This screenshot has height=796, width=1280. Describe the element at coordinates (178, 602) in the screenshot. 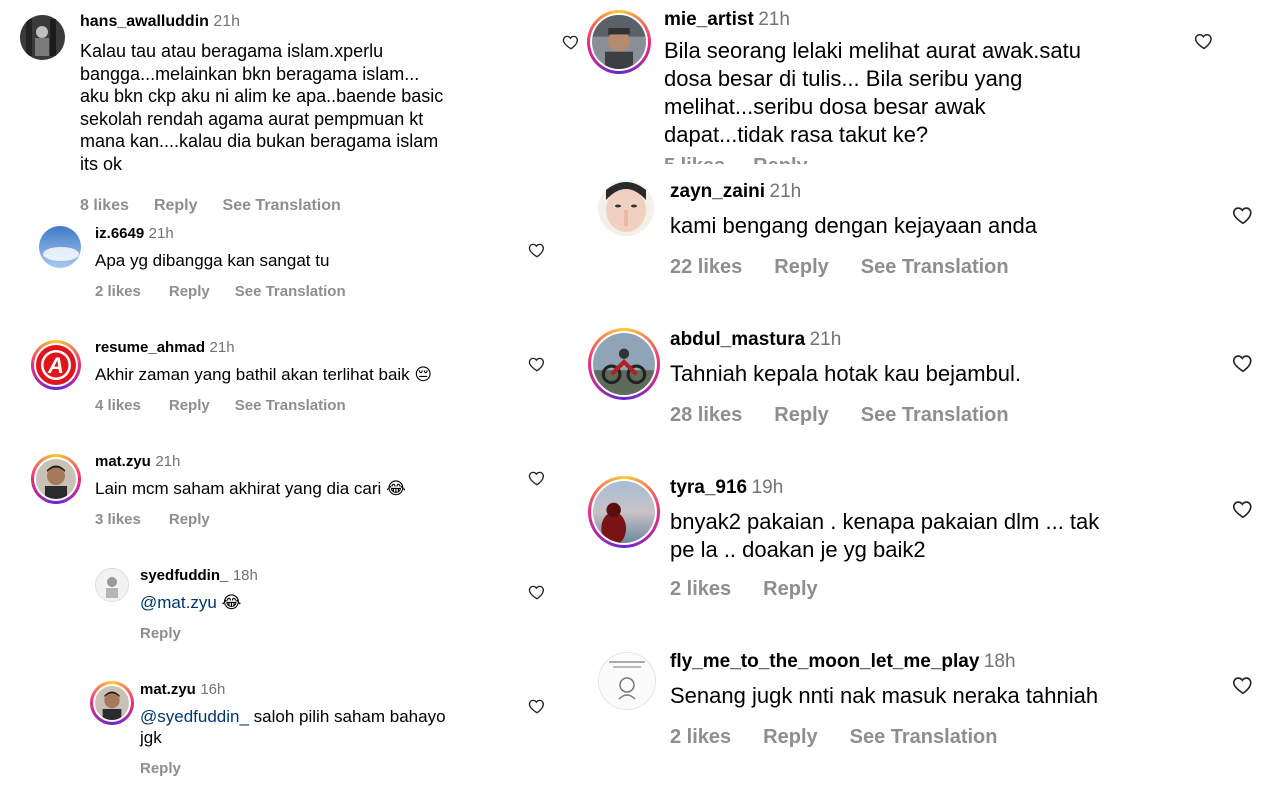

I see `mention-link: @mat.zyu` at that location.